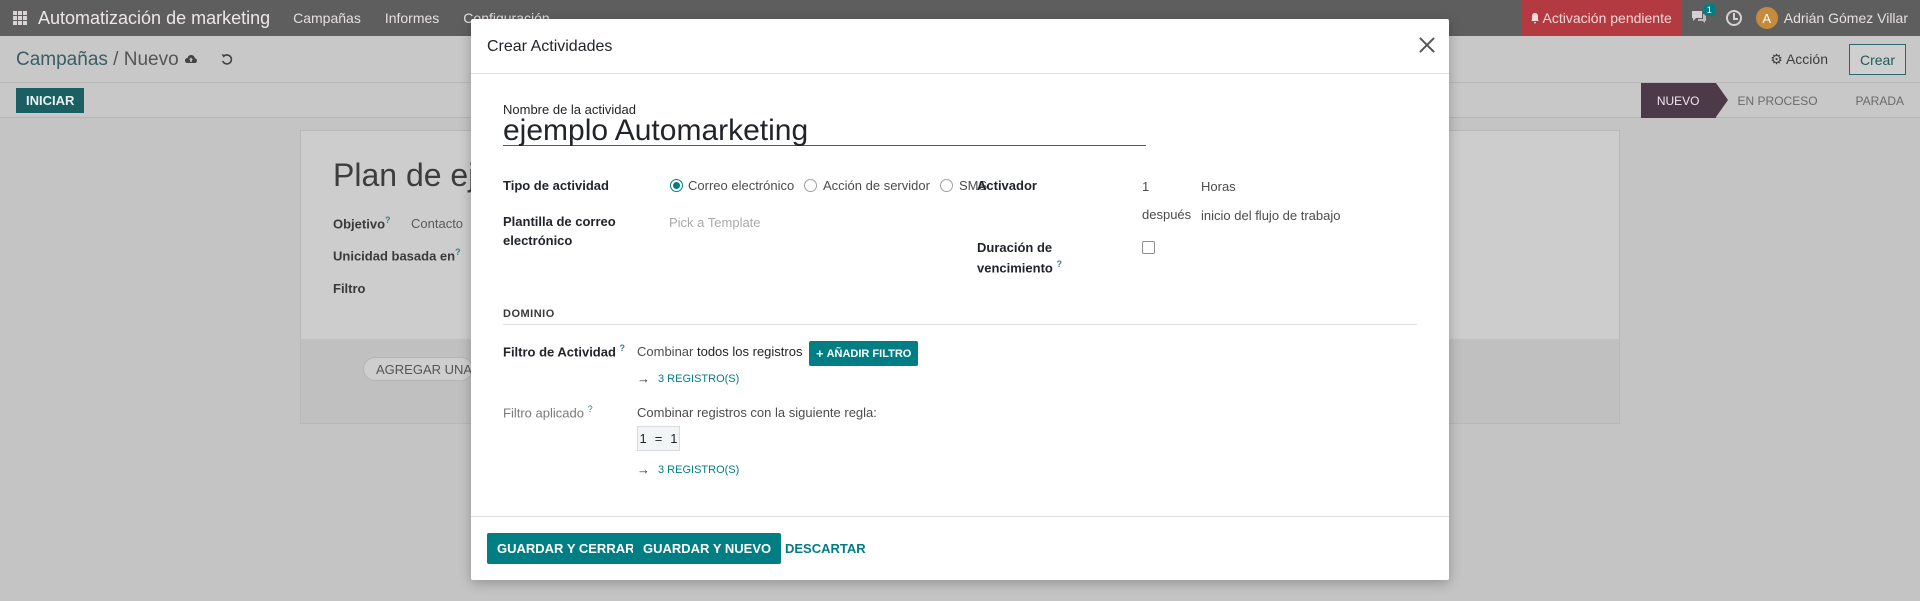 The width and height of the screenshot is (1920, 601). I want to click on pending-activation-button: Activación pendiente, so click(1601, 18).